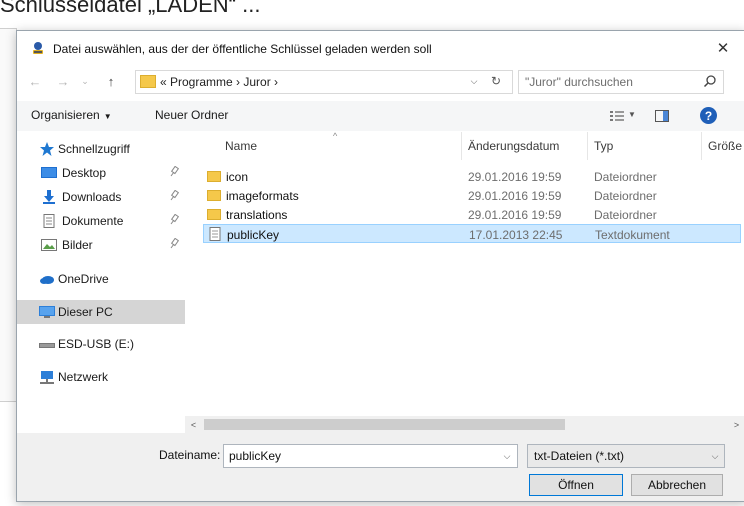 This screenshot has width=744, height=506. I want to click on preview-pane-icon, so click(662, 116).